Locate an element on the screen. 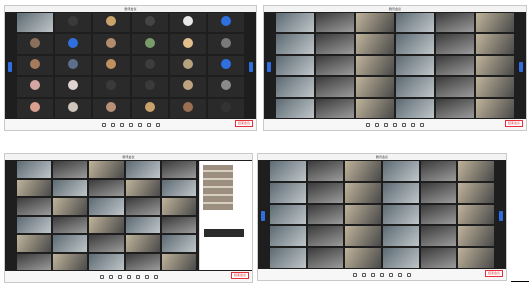 Image resolution: width=531 pixels, height=288 pixels. chat-input is located at coordinates (224, 233).